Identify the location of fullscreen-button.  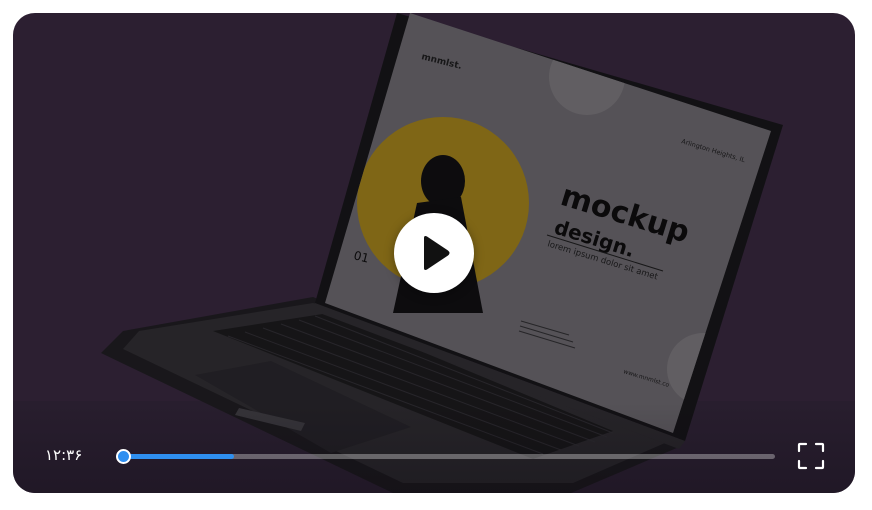
(811, 456).